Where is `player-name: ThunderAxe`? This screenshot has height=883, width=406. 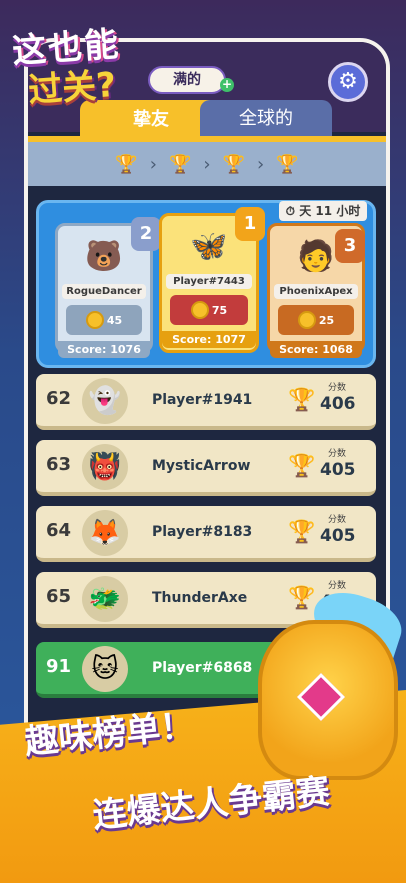
player-name: ThunderAxe is located at coordinates (200, 598).